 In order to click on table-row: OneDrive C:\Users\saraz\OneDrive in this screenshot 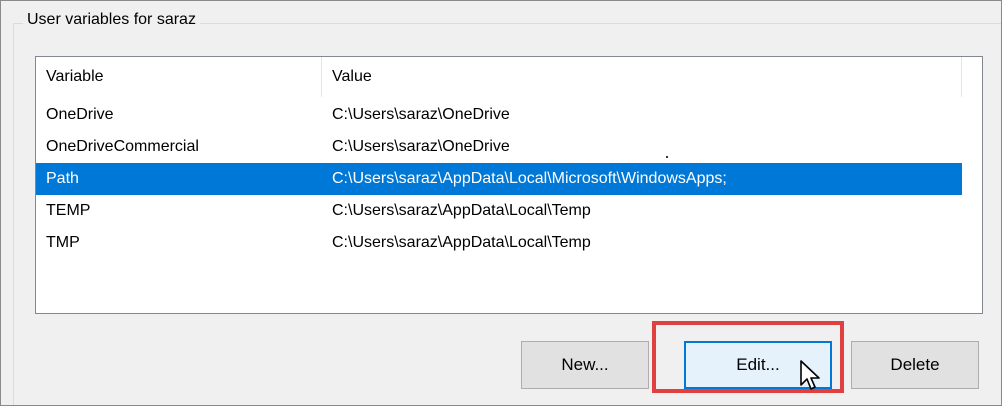, I will do `click(499, 115)`.